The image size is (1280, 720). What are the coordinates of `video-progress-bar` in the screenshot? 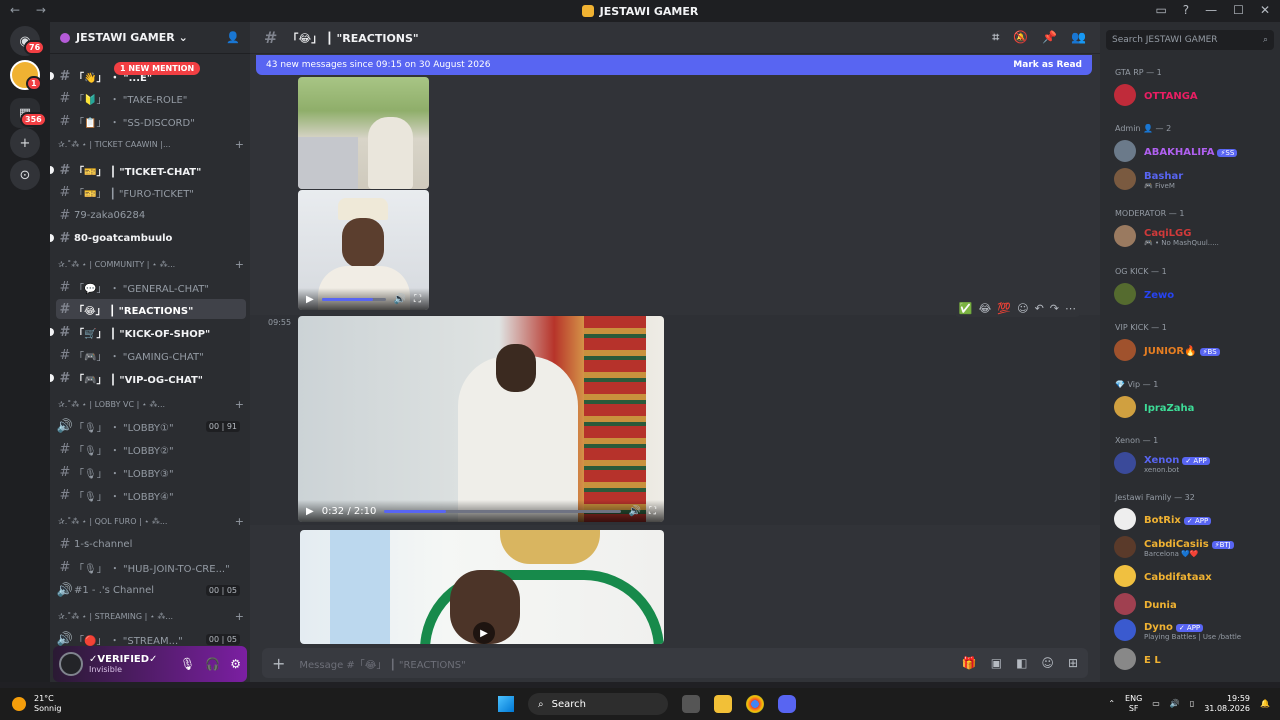 It's located at (502, 511).